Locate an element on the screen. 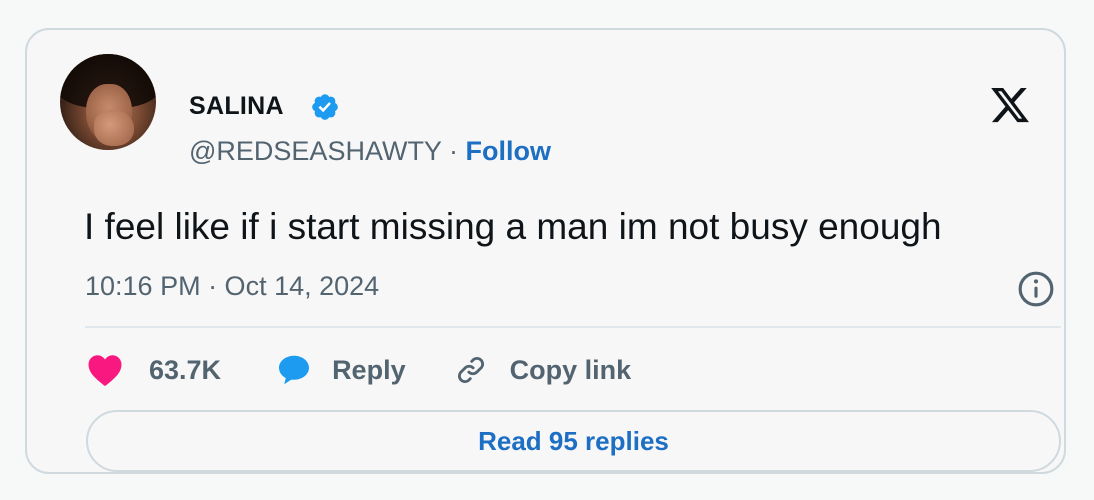  tweet-timestamp: 10:16 PM · Oct 14, 2024 is located at coordinates (232, 286).